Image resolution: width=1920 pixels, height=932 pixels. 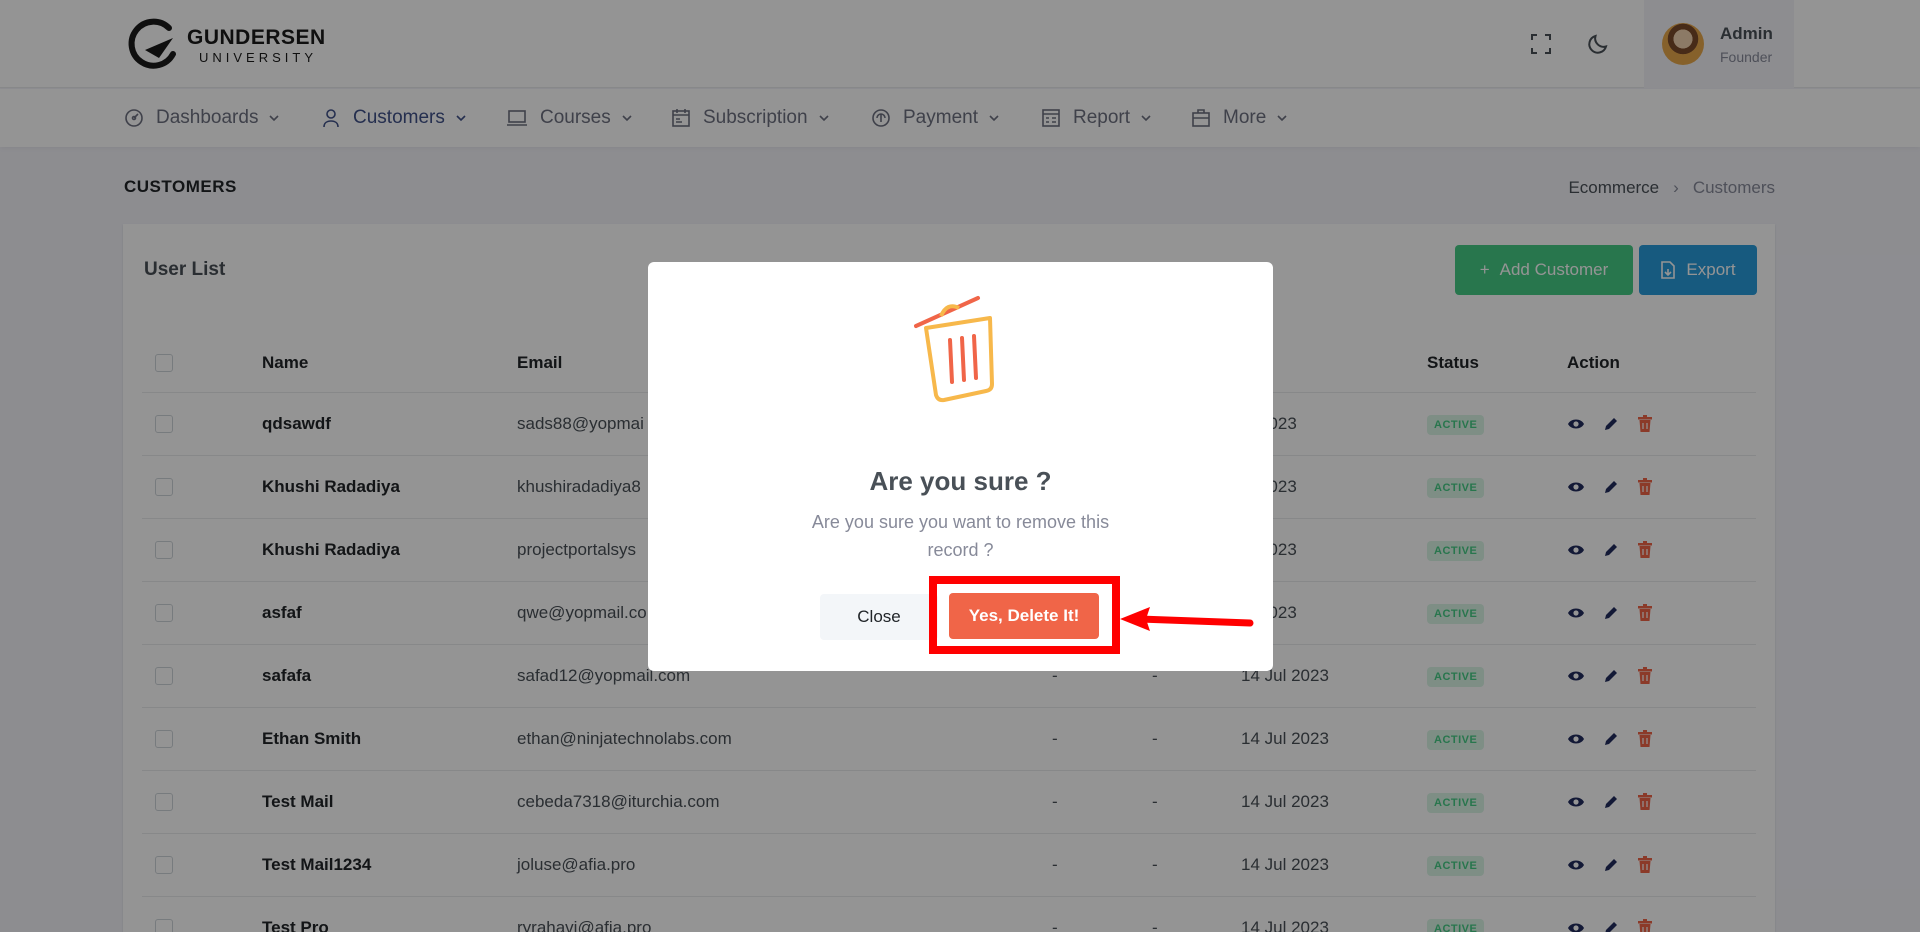 What do you see at coordinates (1024, 616) in the screenshot?
I see `confirm-delete-button: Yes, Delete It!` at bounding box center [1024, 616].